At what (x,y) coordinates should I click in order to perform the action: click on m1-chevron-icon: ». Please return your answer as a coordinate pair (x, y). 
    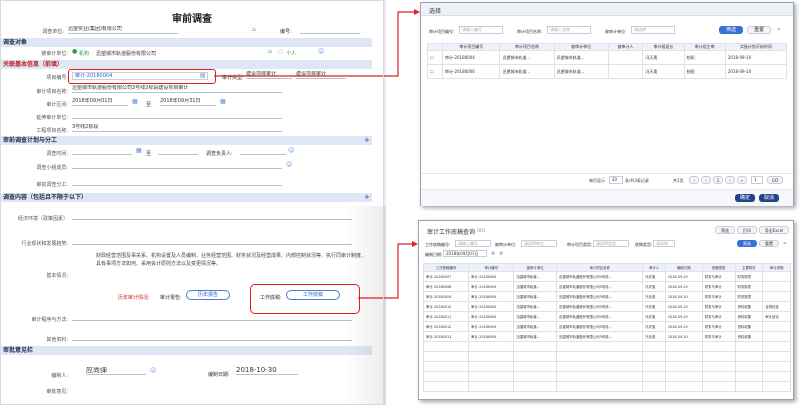
    Looking at the image, I should click on (779, 30).